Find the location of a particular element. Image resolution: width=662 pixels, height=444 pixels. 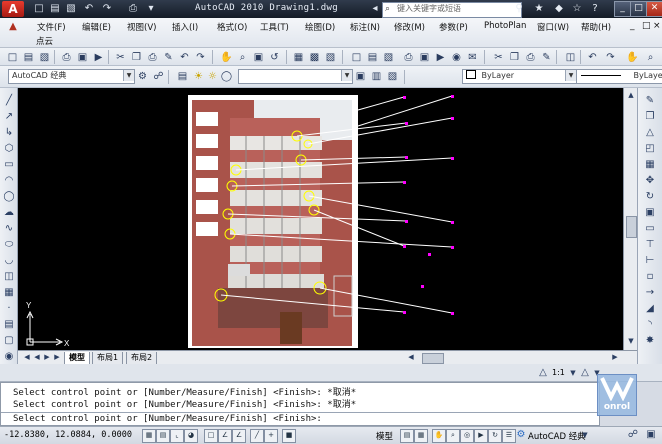

circle-icon: ◯ is located at coordinates (9, 197).